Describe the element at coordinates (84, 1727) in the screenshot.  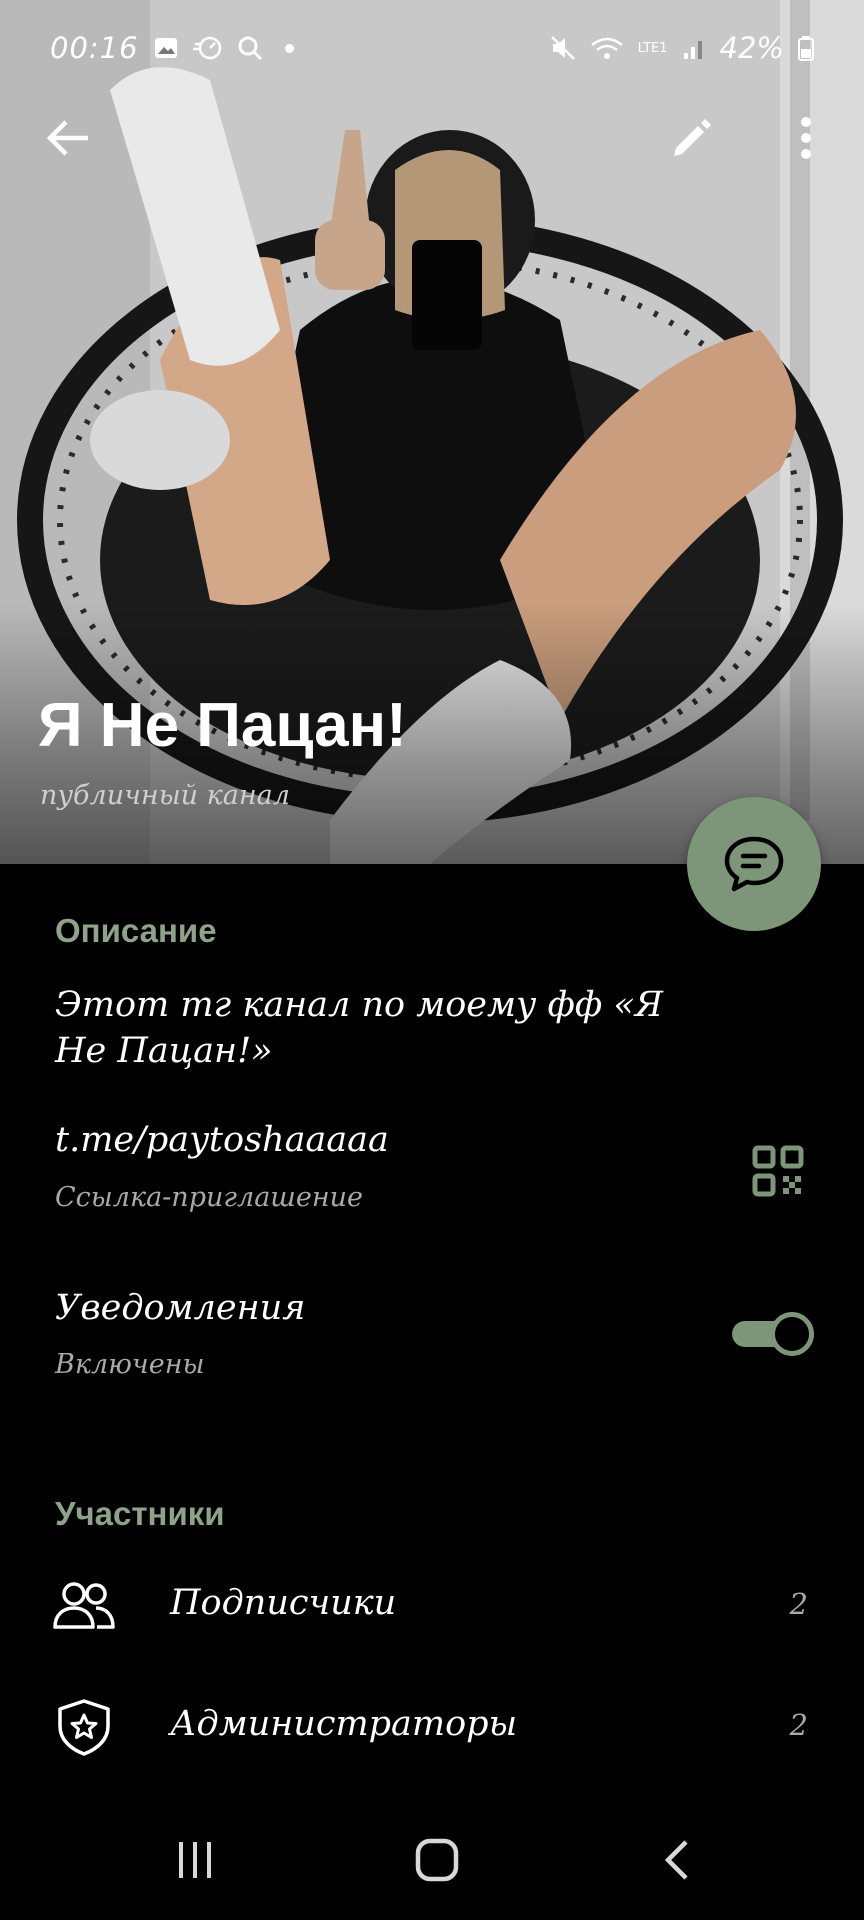
I see `admin-shield-icon` at that location.